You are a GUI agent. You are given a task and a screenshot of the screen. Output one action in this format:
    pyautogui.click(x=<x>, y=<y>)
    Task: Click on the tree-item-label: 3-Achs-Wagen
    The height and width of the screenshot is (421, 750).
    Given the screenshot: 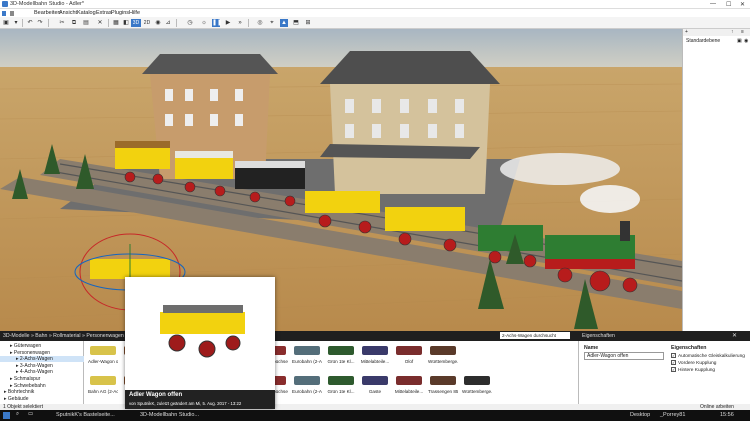 What is the action you would take?
    pyautogui.click(x=36, y=365)
    